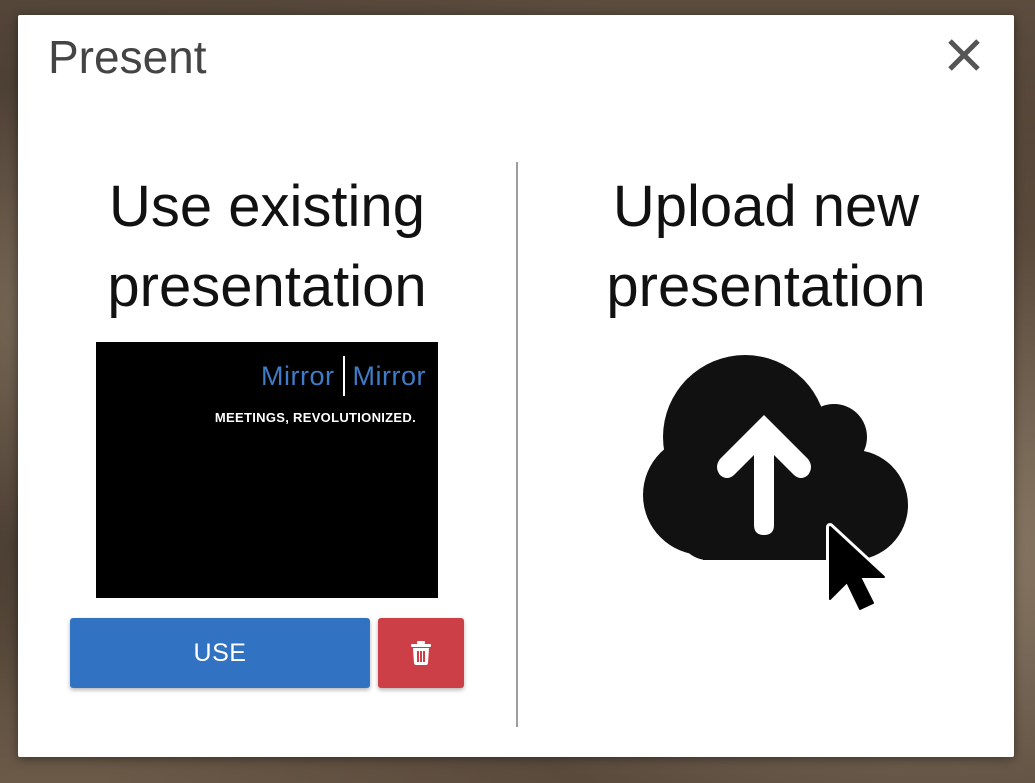 This screenshot has height=783, width=1035. What do you see at coordinates (298, 375) in the screenshot?
I see `logo-text-left: Mirror` at bounding box center [298, 375].